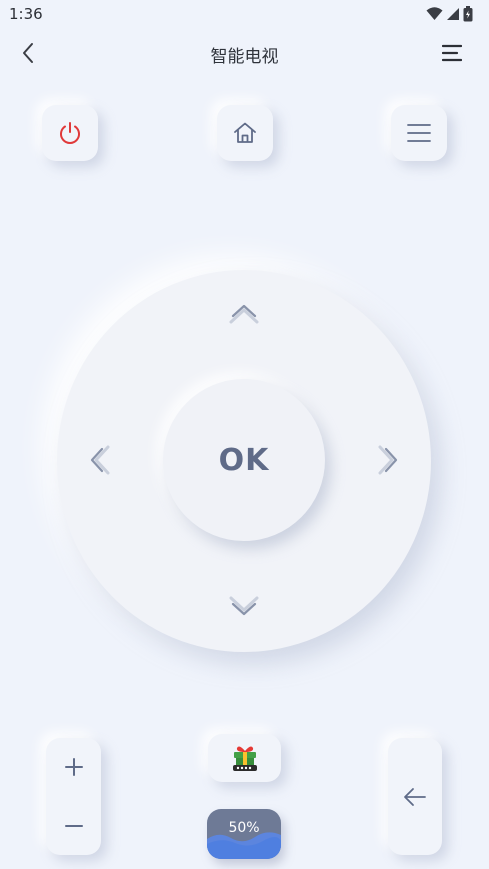 The image size is (489, 869). I want to click on arrow-down-icon, so click(244, 606).